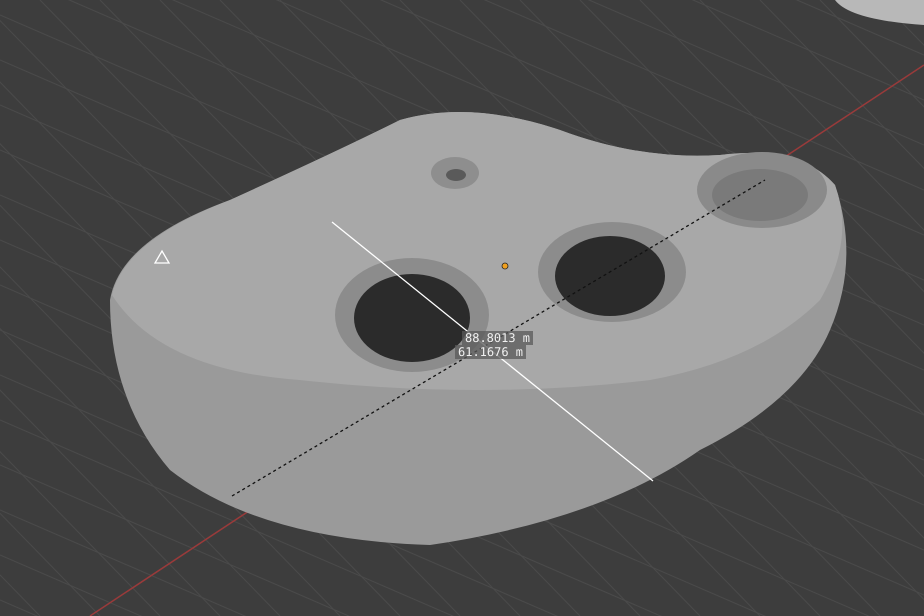 This screenshot has height=616, width=924. I want to click on measurement-label: 88.8013 m, so click(498, 338).